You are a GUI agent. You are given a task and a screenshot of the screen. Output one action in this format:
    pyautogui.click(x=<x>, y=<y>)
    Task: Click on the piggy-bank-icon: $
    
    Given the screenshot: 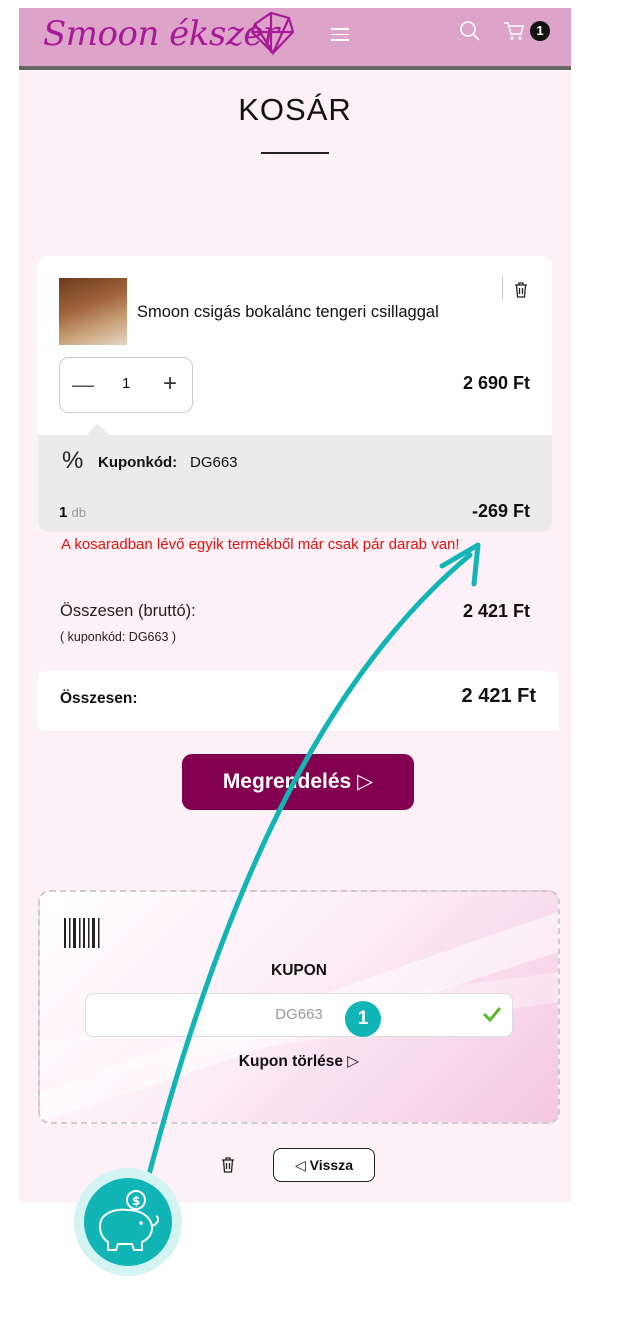 What is the action you would take?
    pyautogui.click(x=129, y=1220)
    